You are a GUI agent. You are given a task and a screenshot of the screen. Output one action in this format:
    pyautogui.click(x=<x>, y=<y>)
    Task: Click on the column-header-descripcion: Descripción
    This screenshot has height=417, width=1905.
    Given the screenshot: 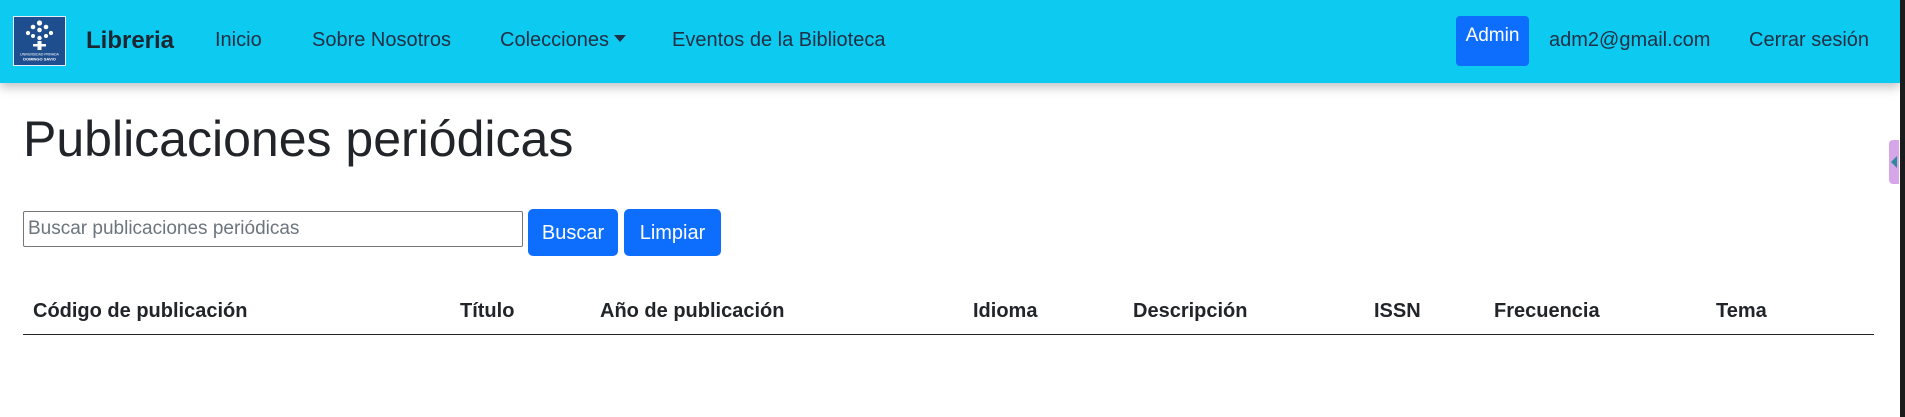 What is the action you would take?
    pyautogui.click(x=1190, y=311)
    